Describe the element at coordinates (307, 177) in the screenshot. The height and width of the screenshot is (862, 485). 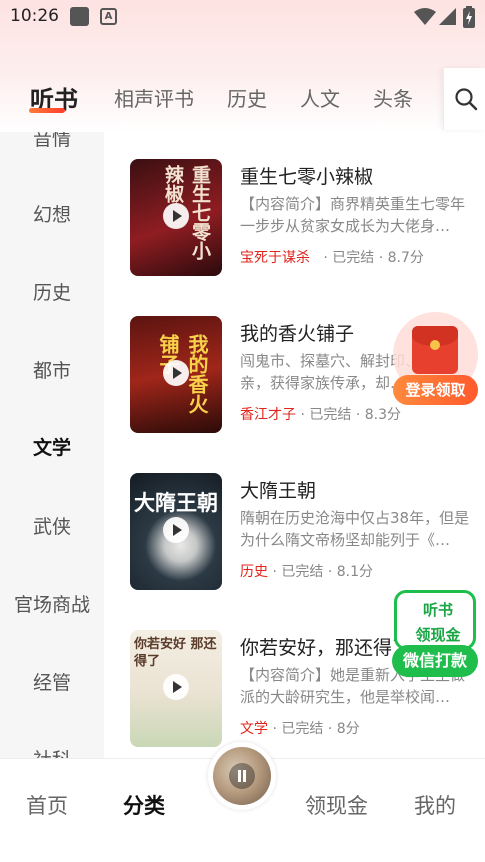
I see `book-title: 重生七零小辣椒` at that location.